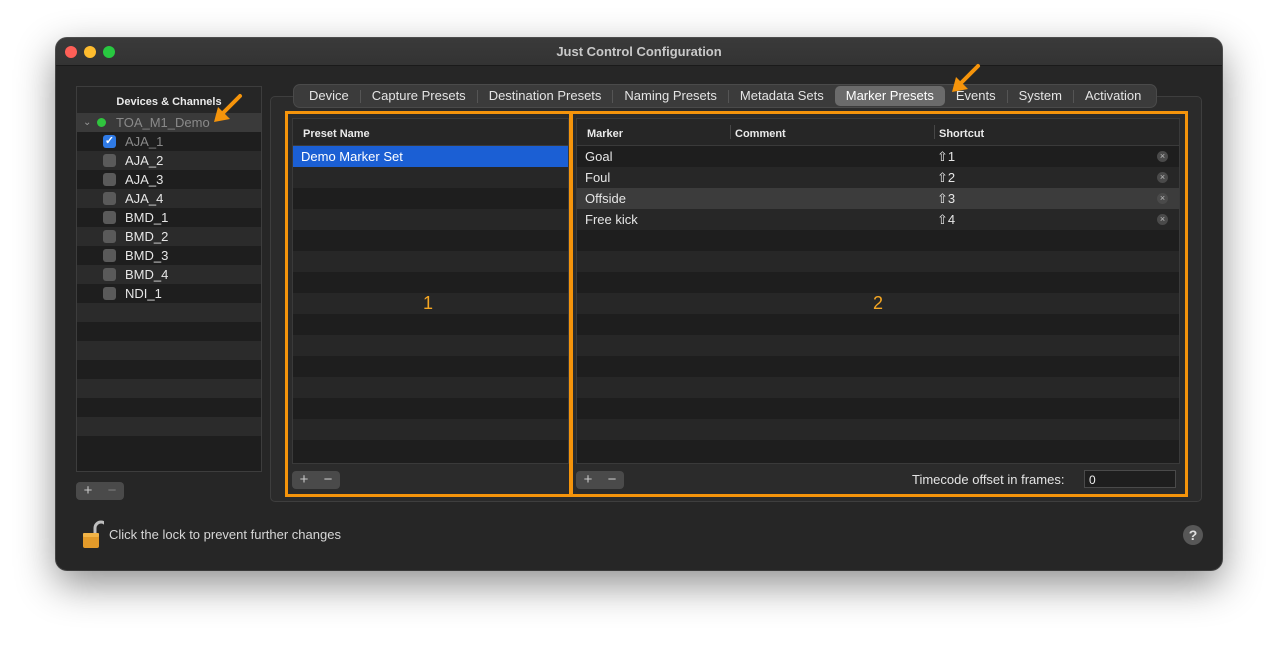 The height and width of the screenshot is (645, 1278). I want to click on channel-label: BMD_4, so click(147, 274).